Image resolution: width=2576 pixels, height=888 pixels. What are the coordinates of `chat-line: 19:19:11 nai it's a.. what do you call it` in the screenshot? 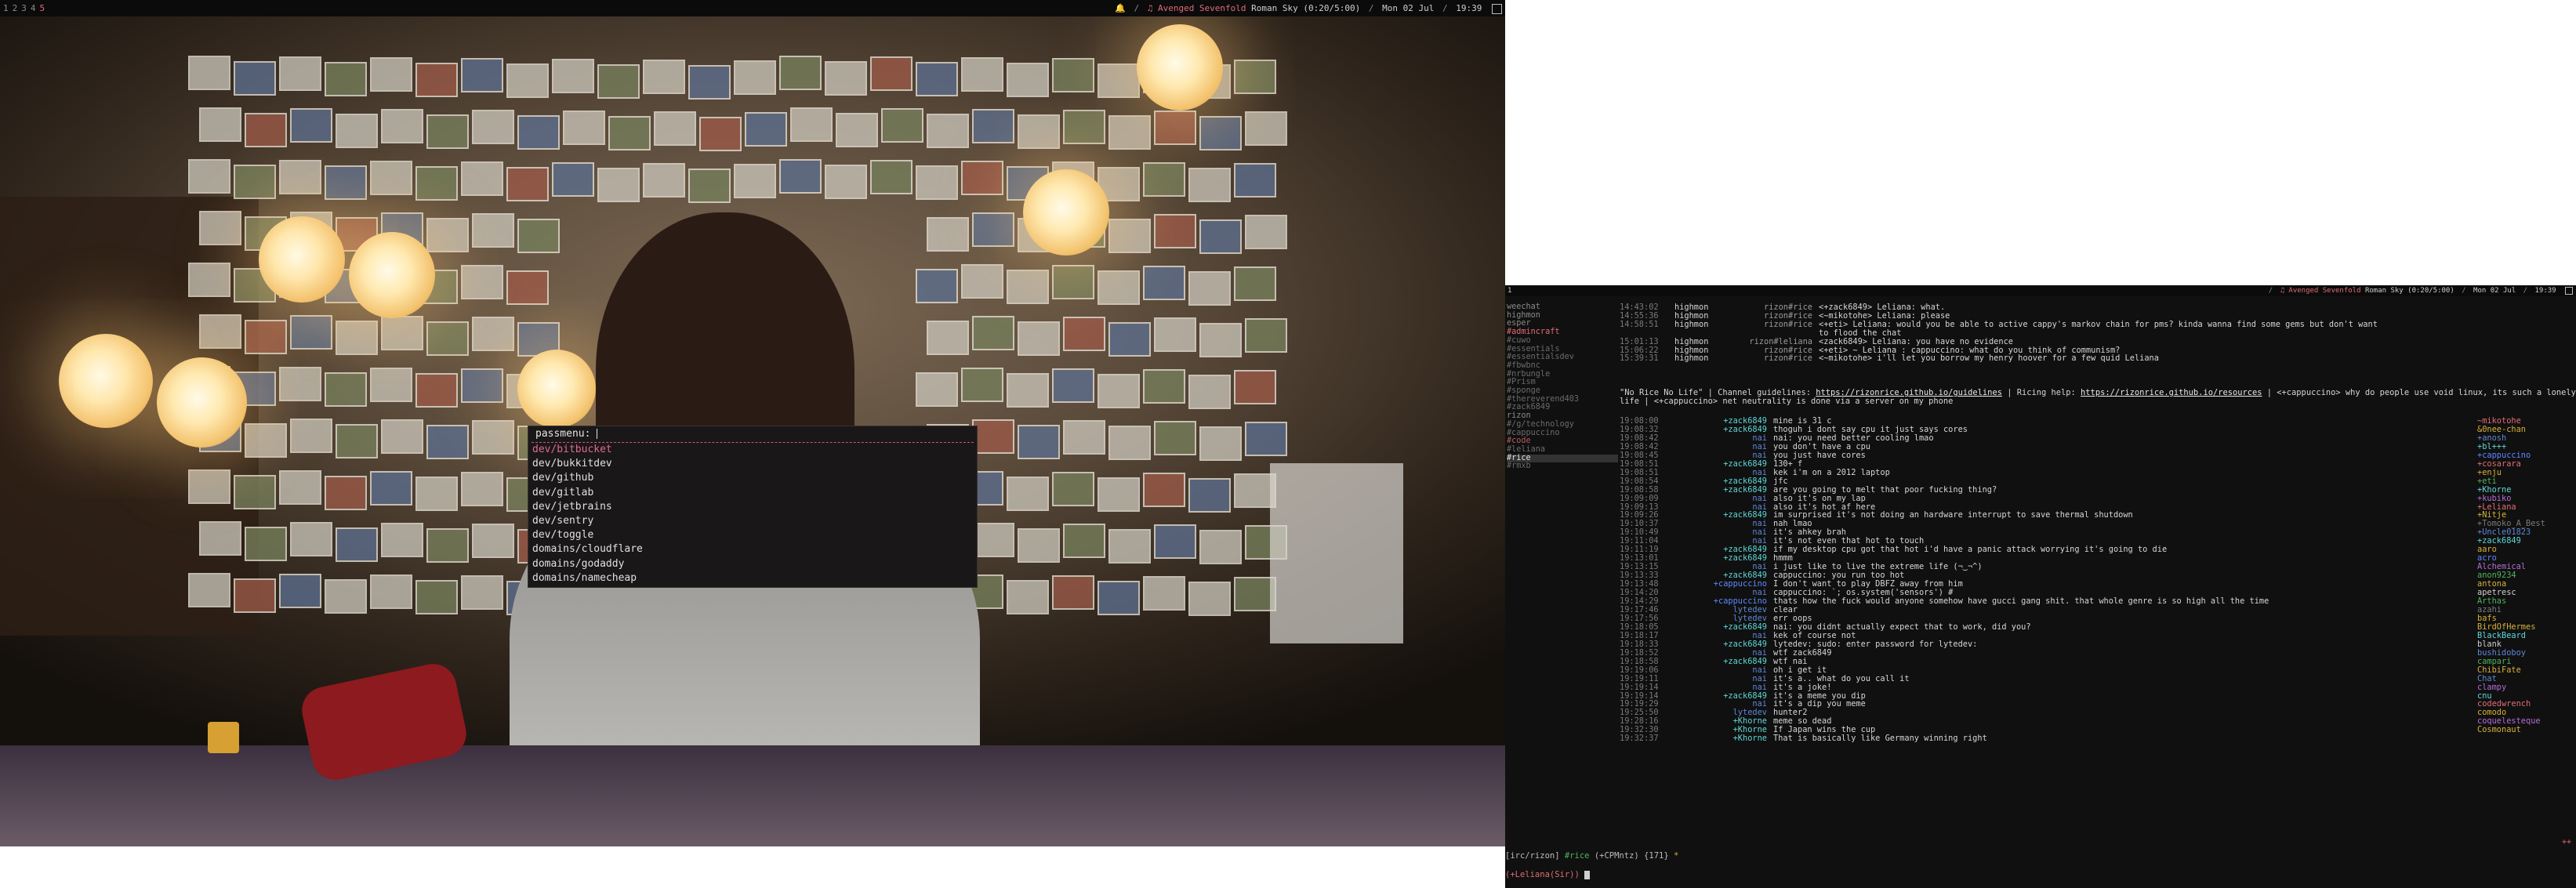 It's located at (2016, 678).